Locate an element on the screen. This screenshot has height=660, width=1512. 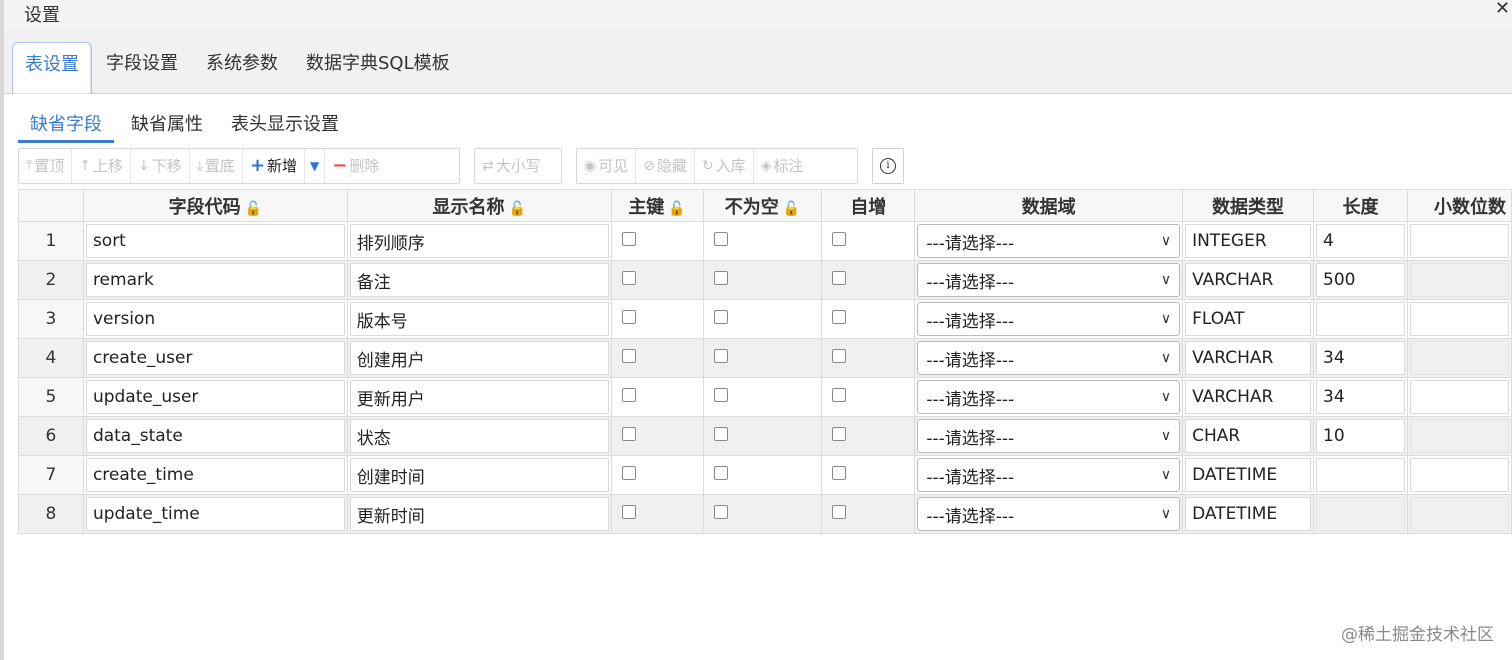
field-code-input: update_time is located at coordinates (215, 514).